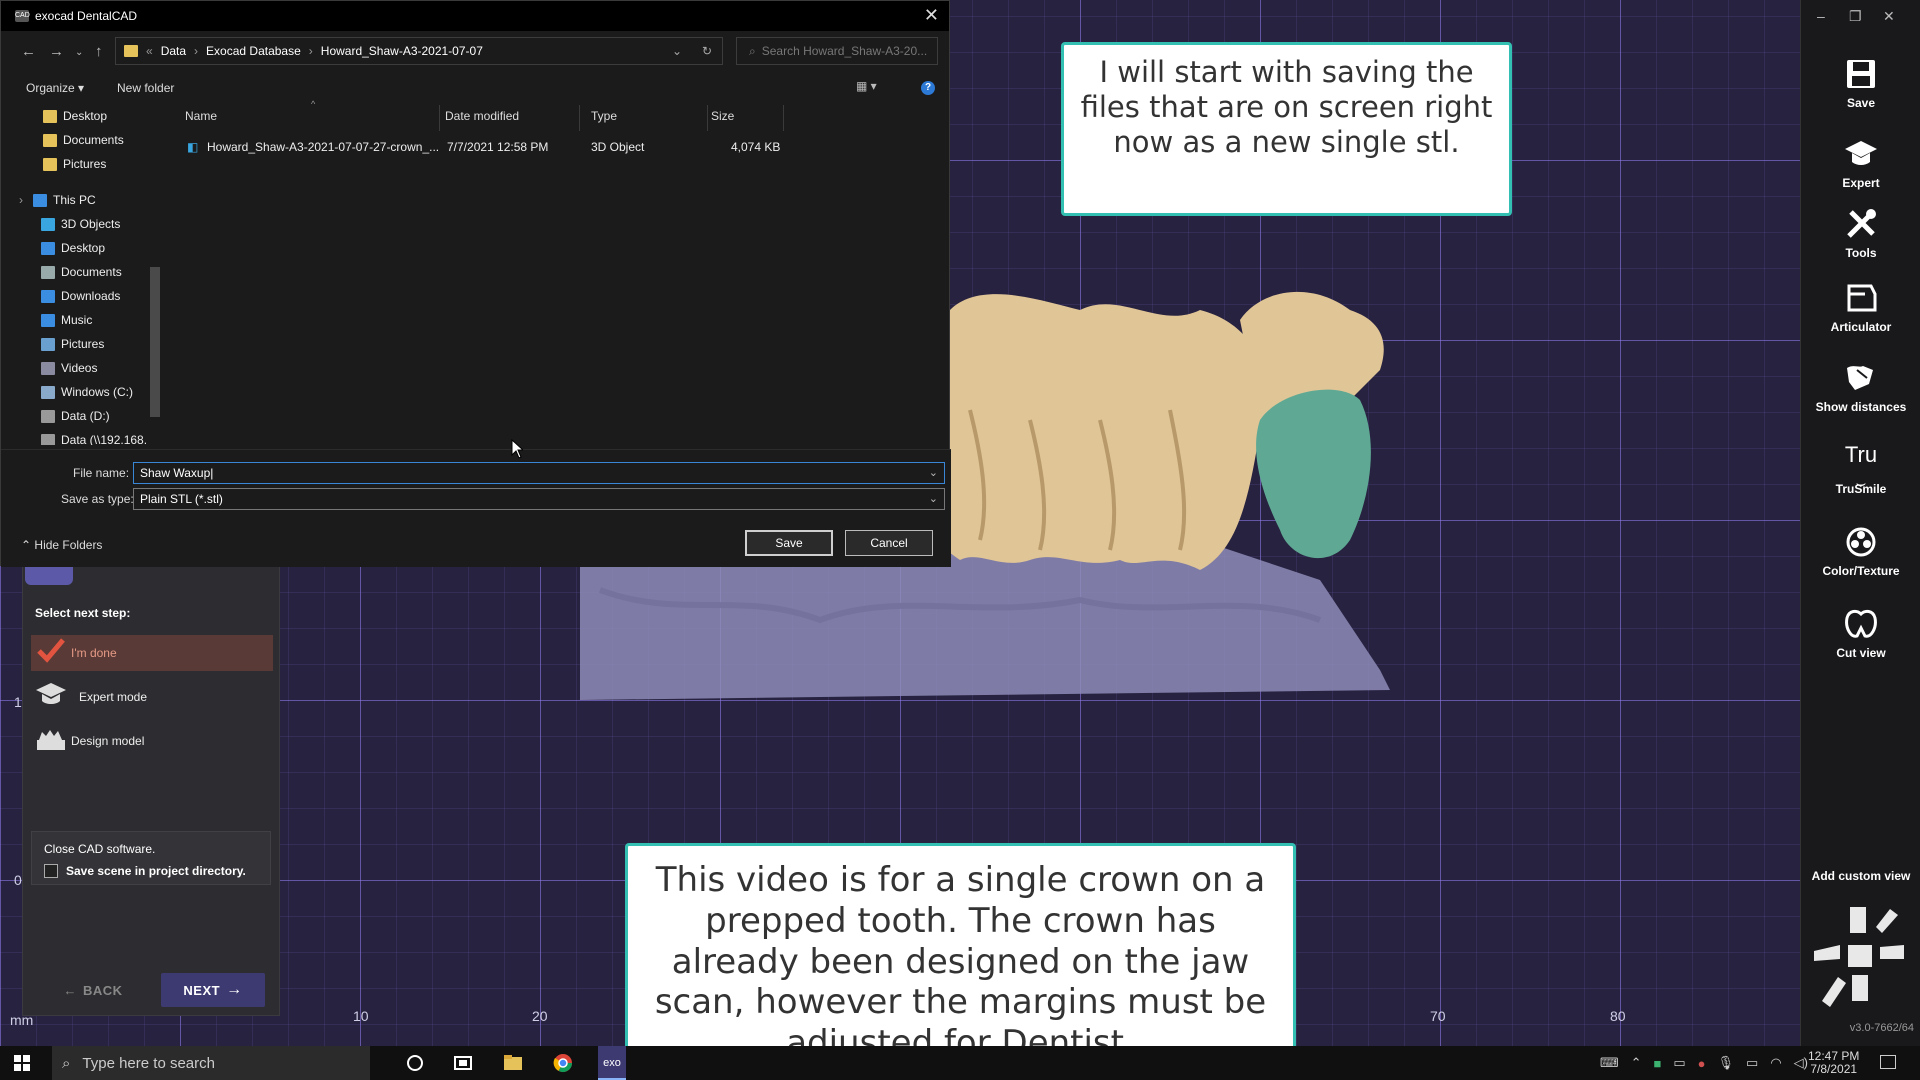  I want to click on dialog-title: exocad DentalCAD, so click(86, 16).